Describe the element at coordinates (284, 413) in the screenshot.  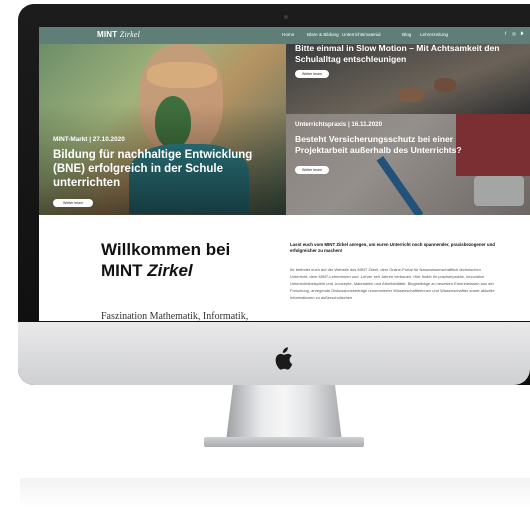
I see `imac-stand` at that location.